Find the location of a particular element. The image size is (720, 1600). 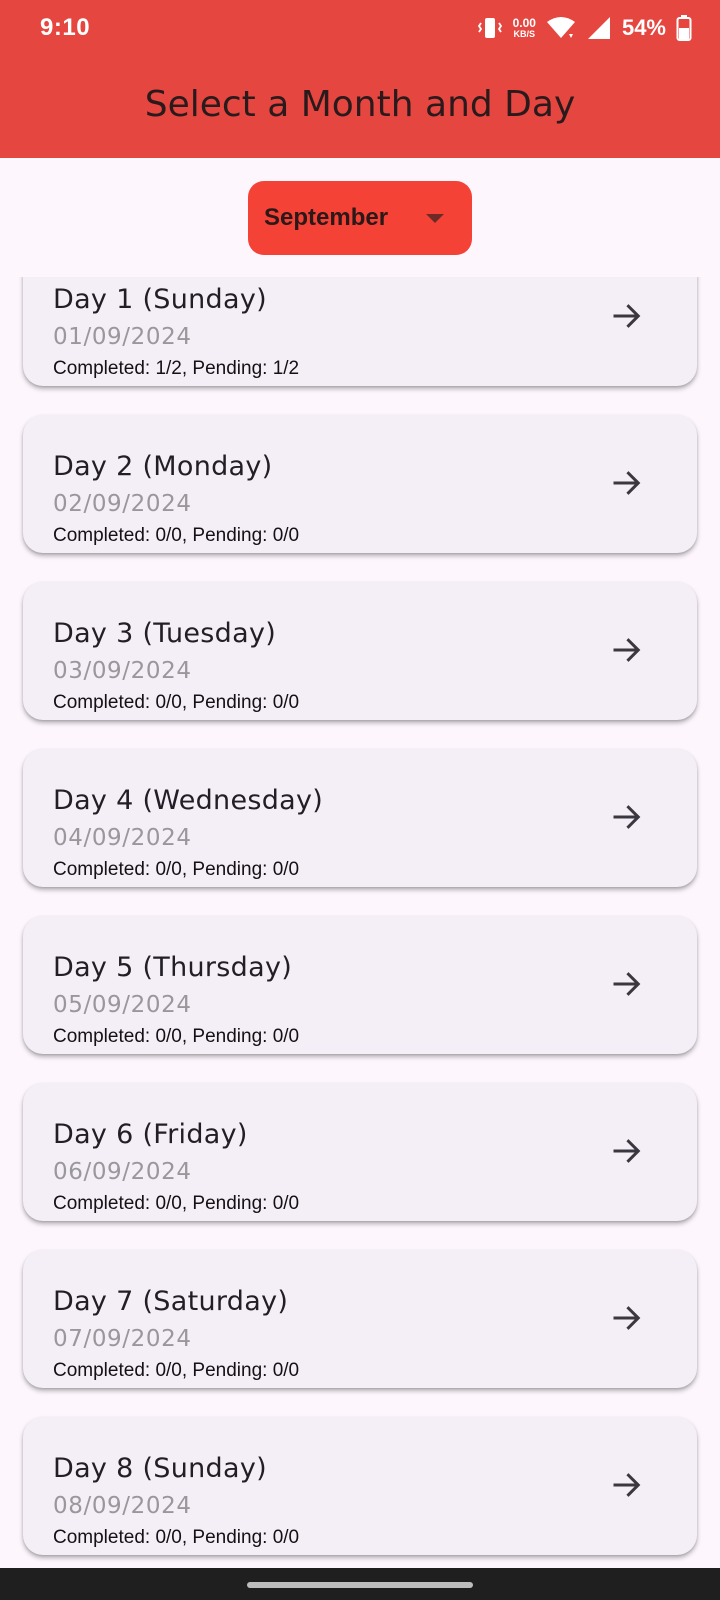

day-date: 05/09/2024 is located at coordinates (122, 1005).